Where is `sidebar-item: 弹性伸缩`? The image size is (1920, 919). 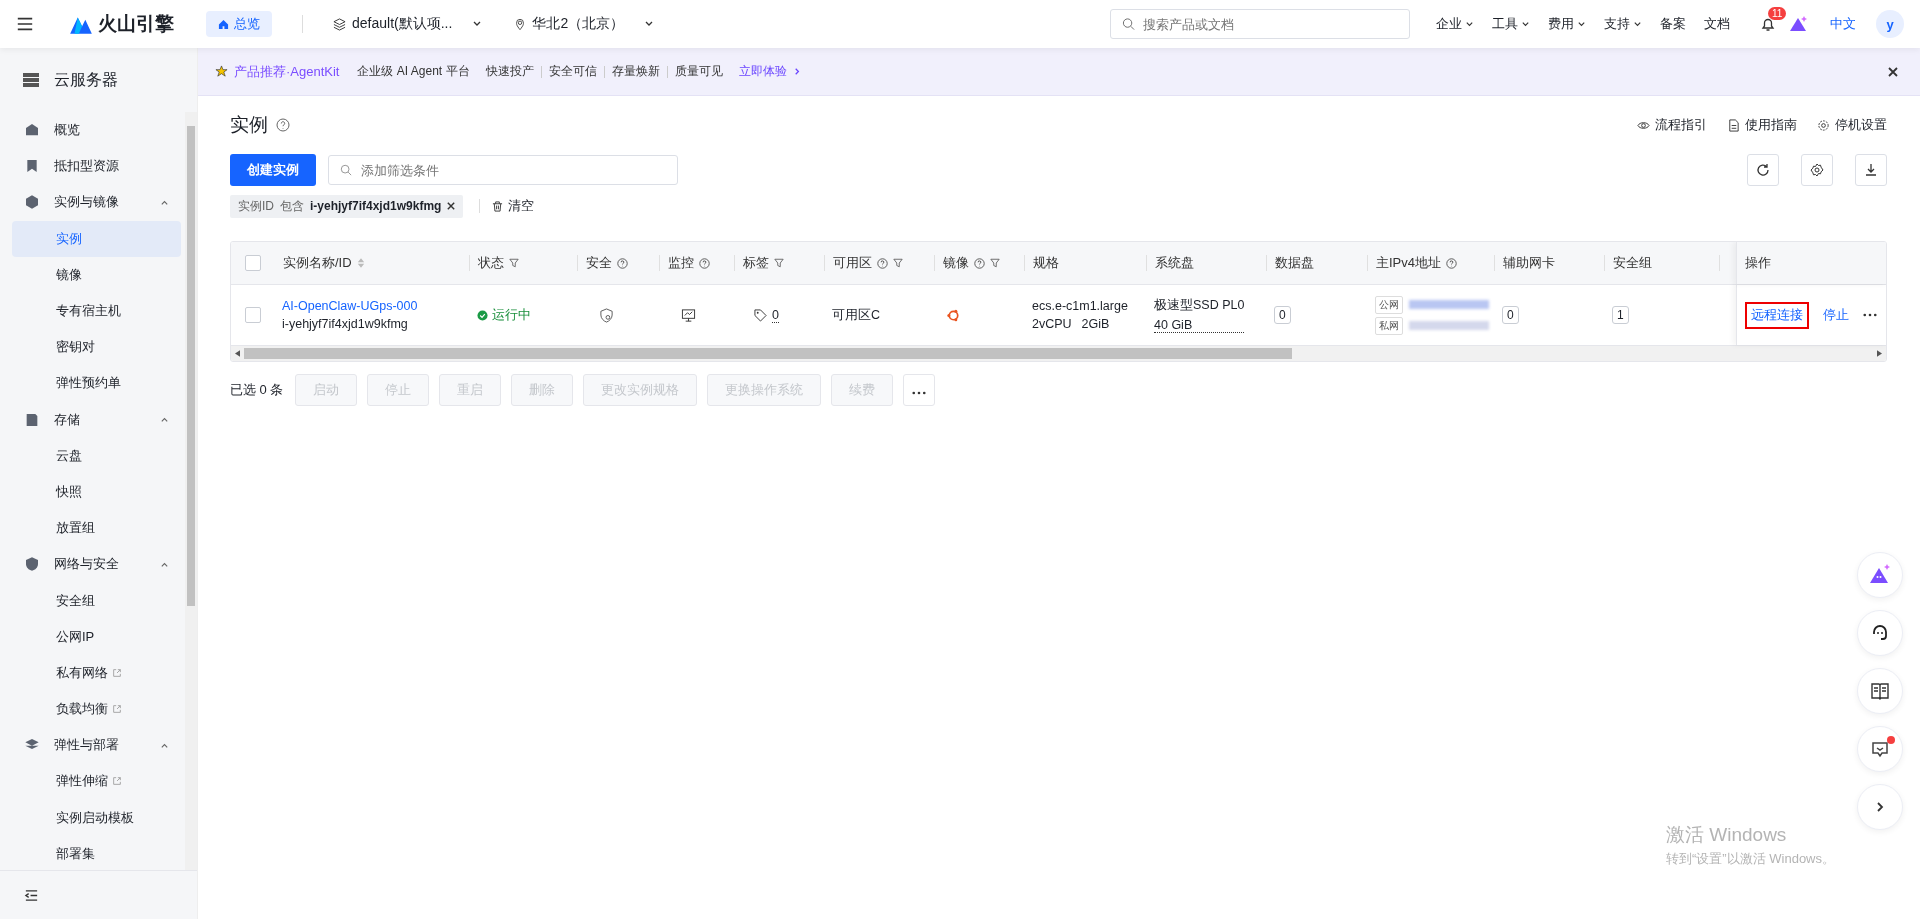 sidebar-item: 弹性伸缩 is located at coordinates (96, 781).